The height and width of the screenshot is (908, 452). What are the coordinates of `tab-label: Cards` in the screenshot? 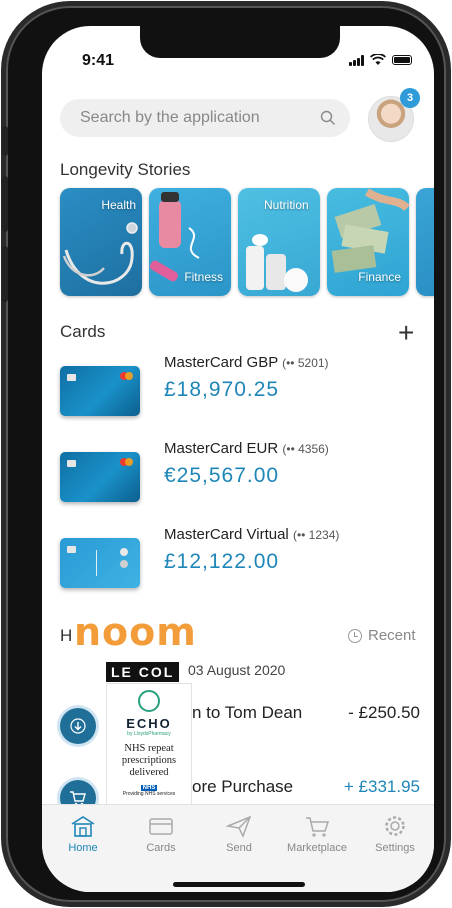 It's located at (161, 848).